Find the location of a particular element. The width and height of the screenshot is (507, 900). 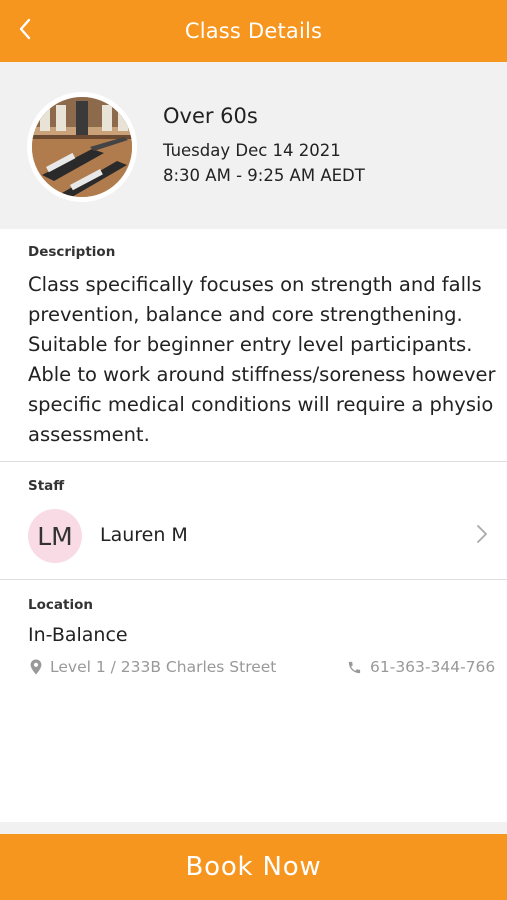

location-name: In-Balance is located at coordinates (78, 635).